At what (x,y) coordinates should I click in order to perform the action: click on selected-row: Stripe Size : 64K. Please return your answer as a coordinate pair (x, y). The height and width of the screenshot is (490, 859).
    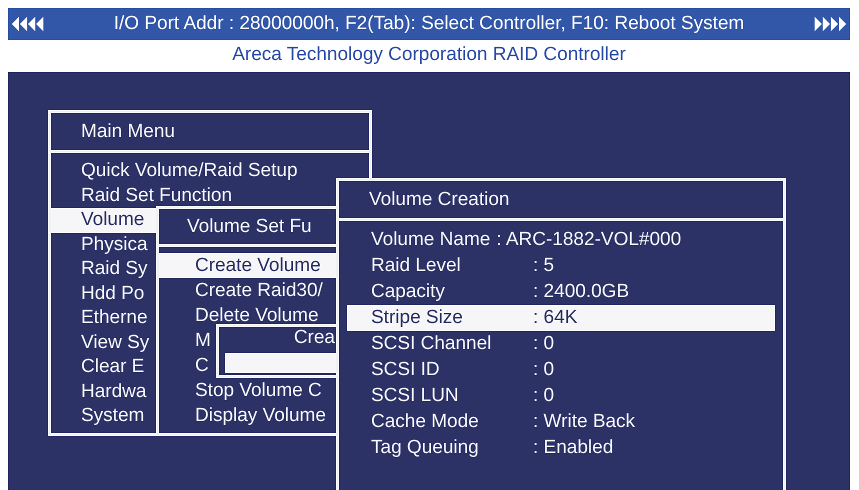
    Looking at the image, I should click on (561, 318).